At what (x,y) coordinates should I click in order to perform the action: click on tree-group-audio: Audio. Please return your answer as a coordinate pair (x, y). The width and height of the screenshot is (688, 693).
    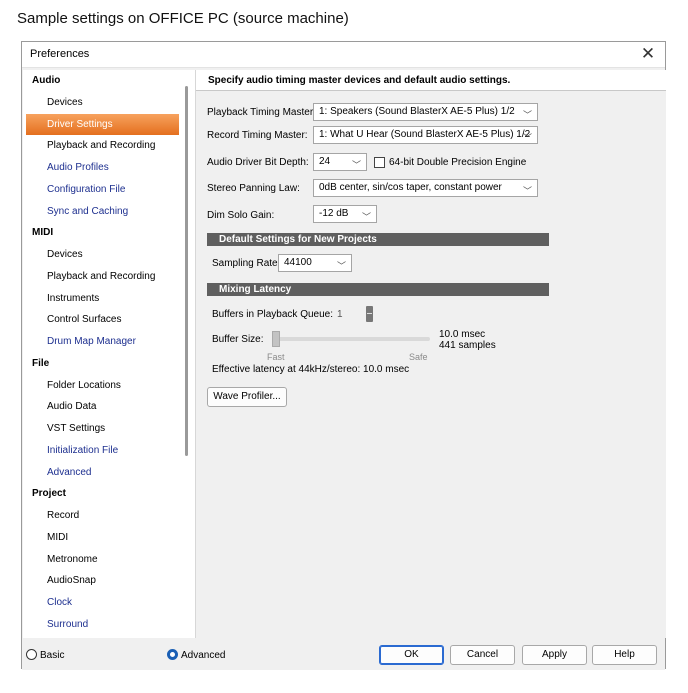
    Looking at the image, I should click on (109, 81).